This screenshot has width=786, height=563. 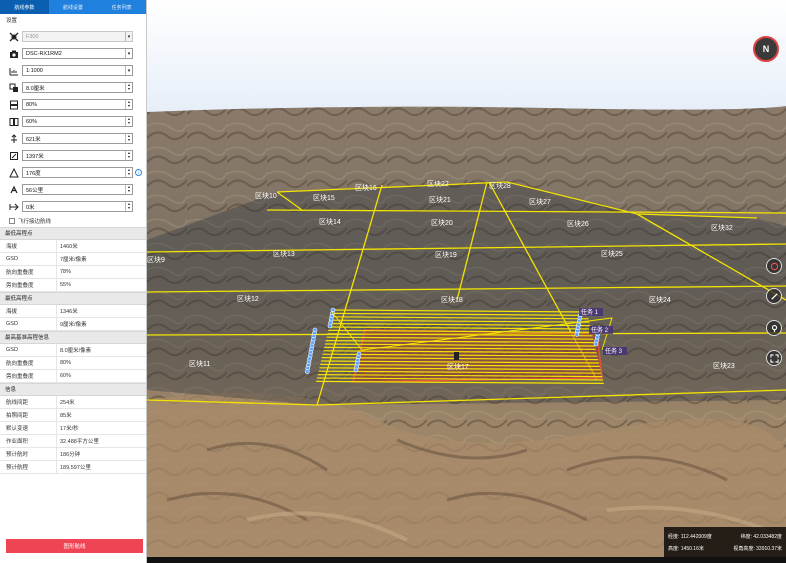 What do you see at coordinates (578, 223) in the screenshot?
I see `block-label: 区块26` at bounding box center [578, 223].